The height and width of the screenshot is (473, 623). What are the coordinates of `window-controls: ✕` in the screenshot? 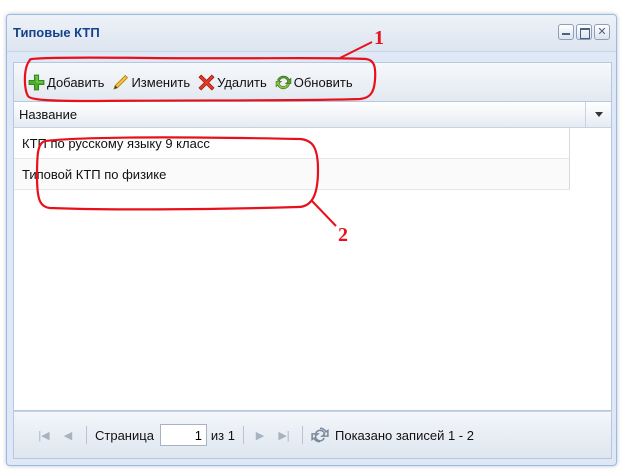 It's located at (584, 32).